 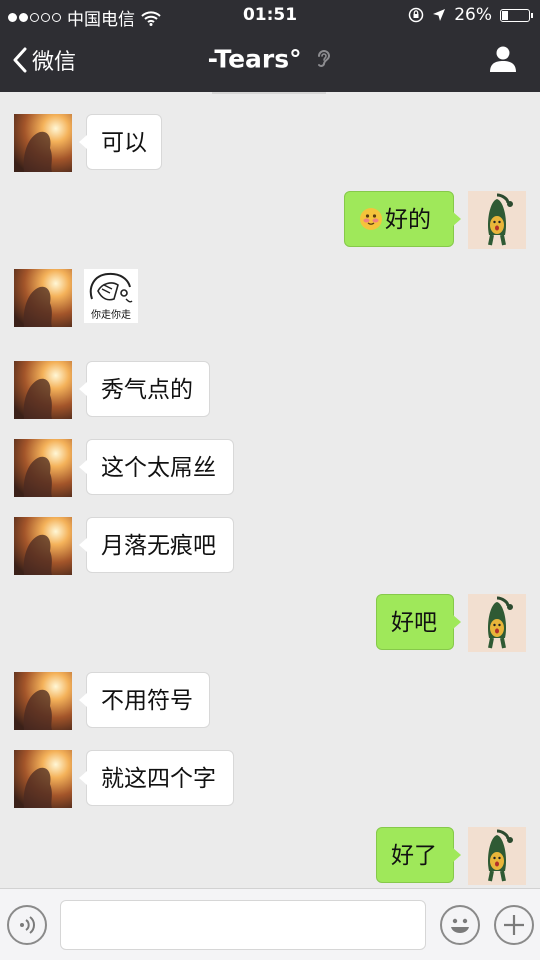 I want to click on status-bar: 中国电信 01:51 26%, so click(x=270, y=15).